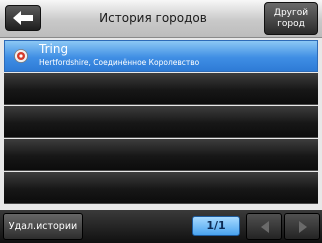 The image size is (322, 243). I want to click on triangle-right-icon, so click(303, 227).